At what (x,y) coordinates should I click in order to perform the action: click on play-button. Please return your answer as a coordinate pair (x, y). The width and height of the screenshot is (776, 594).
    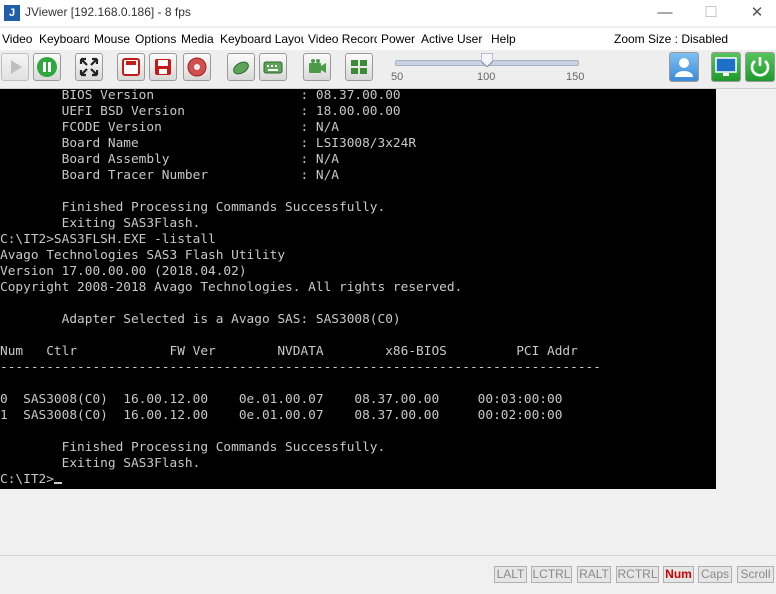
    Looking at the image, I should click on (15, 67).